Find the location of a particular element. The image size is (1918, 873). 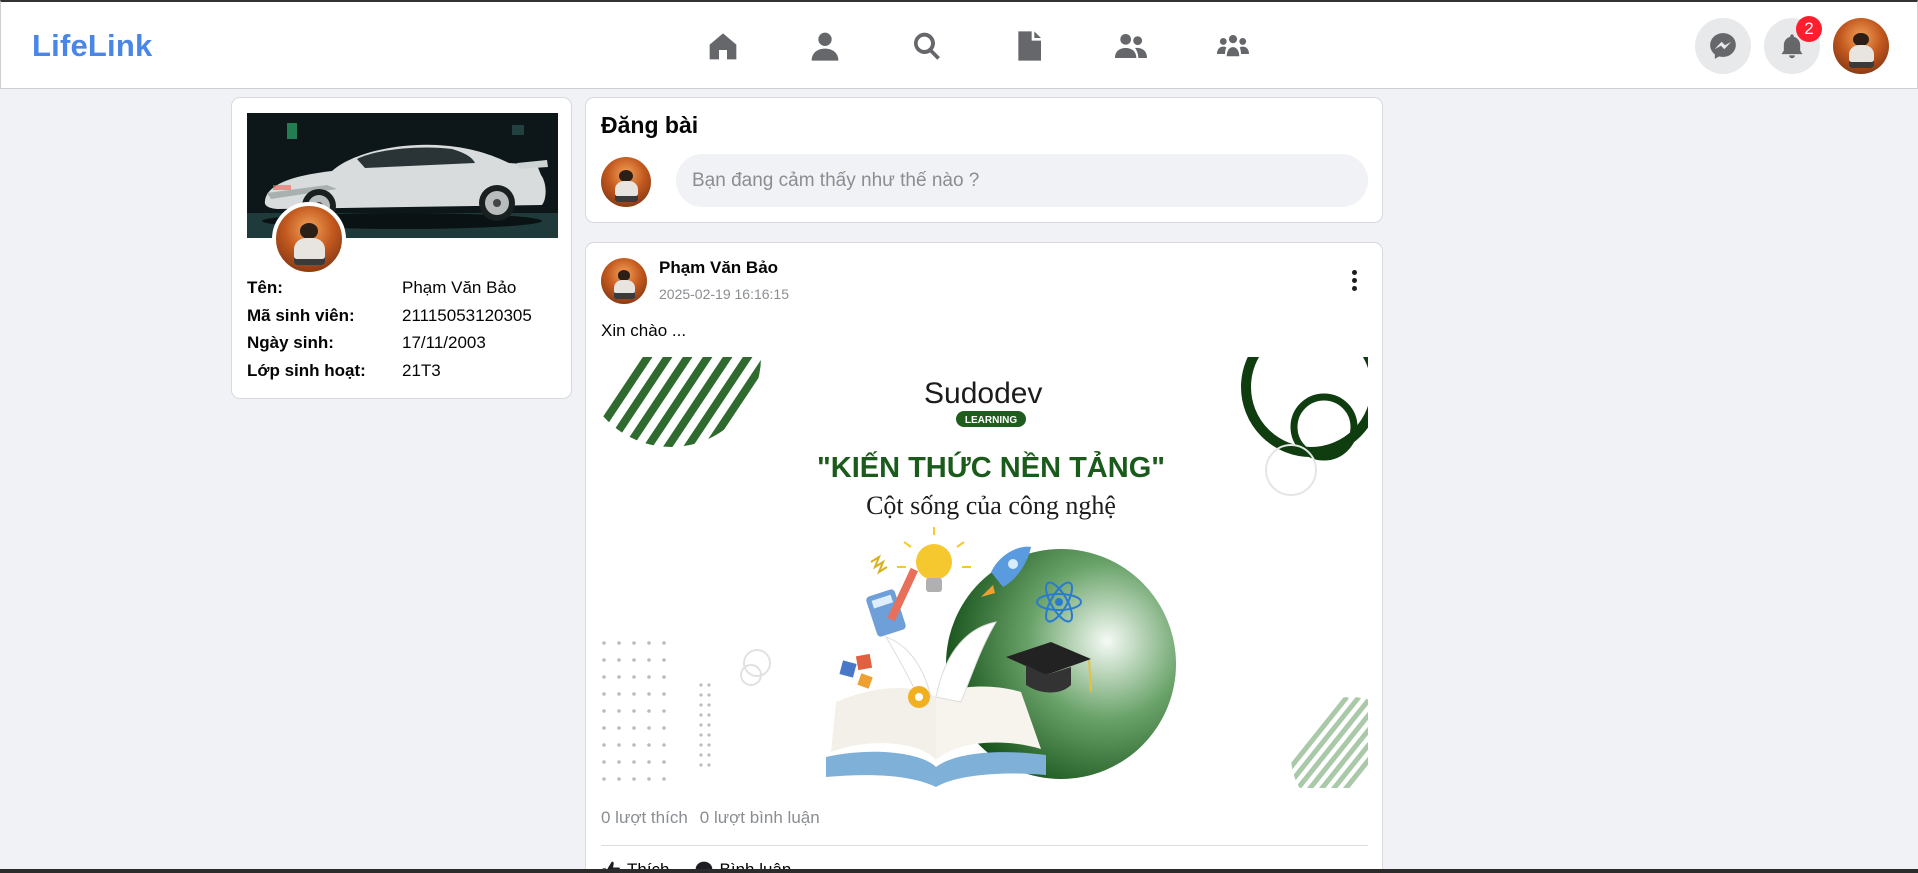

notifications-button: 2 is located at coordinates (1793, 45).